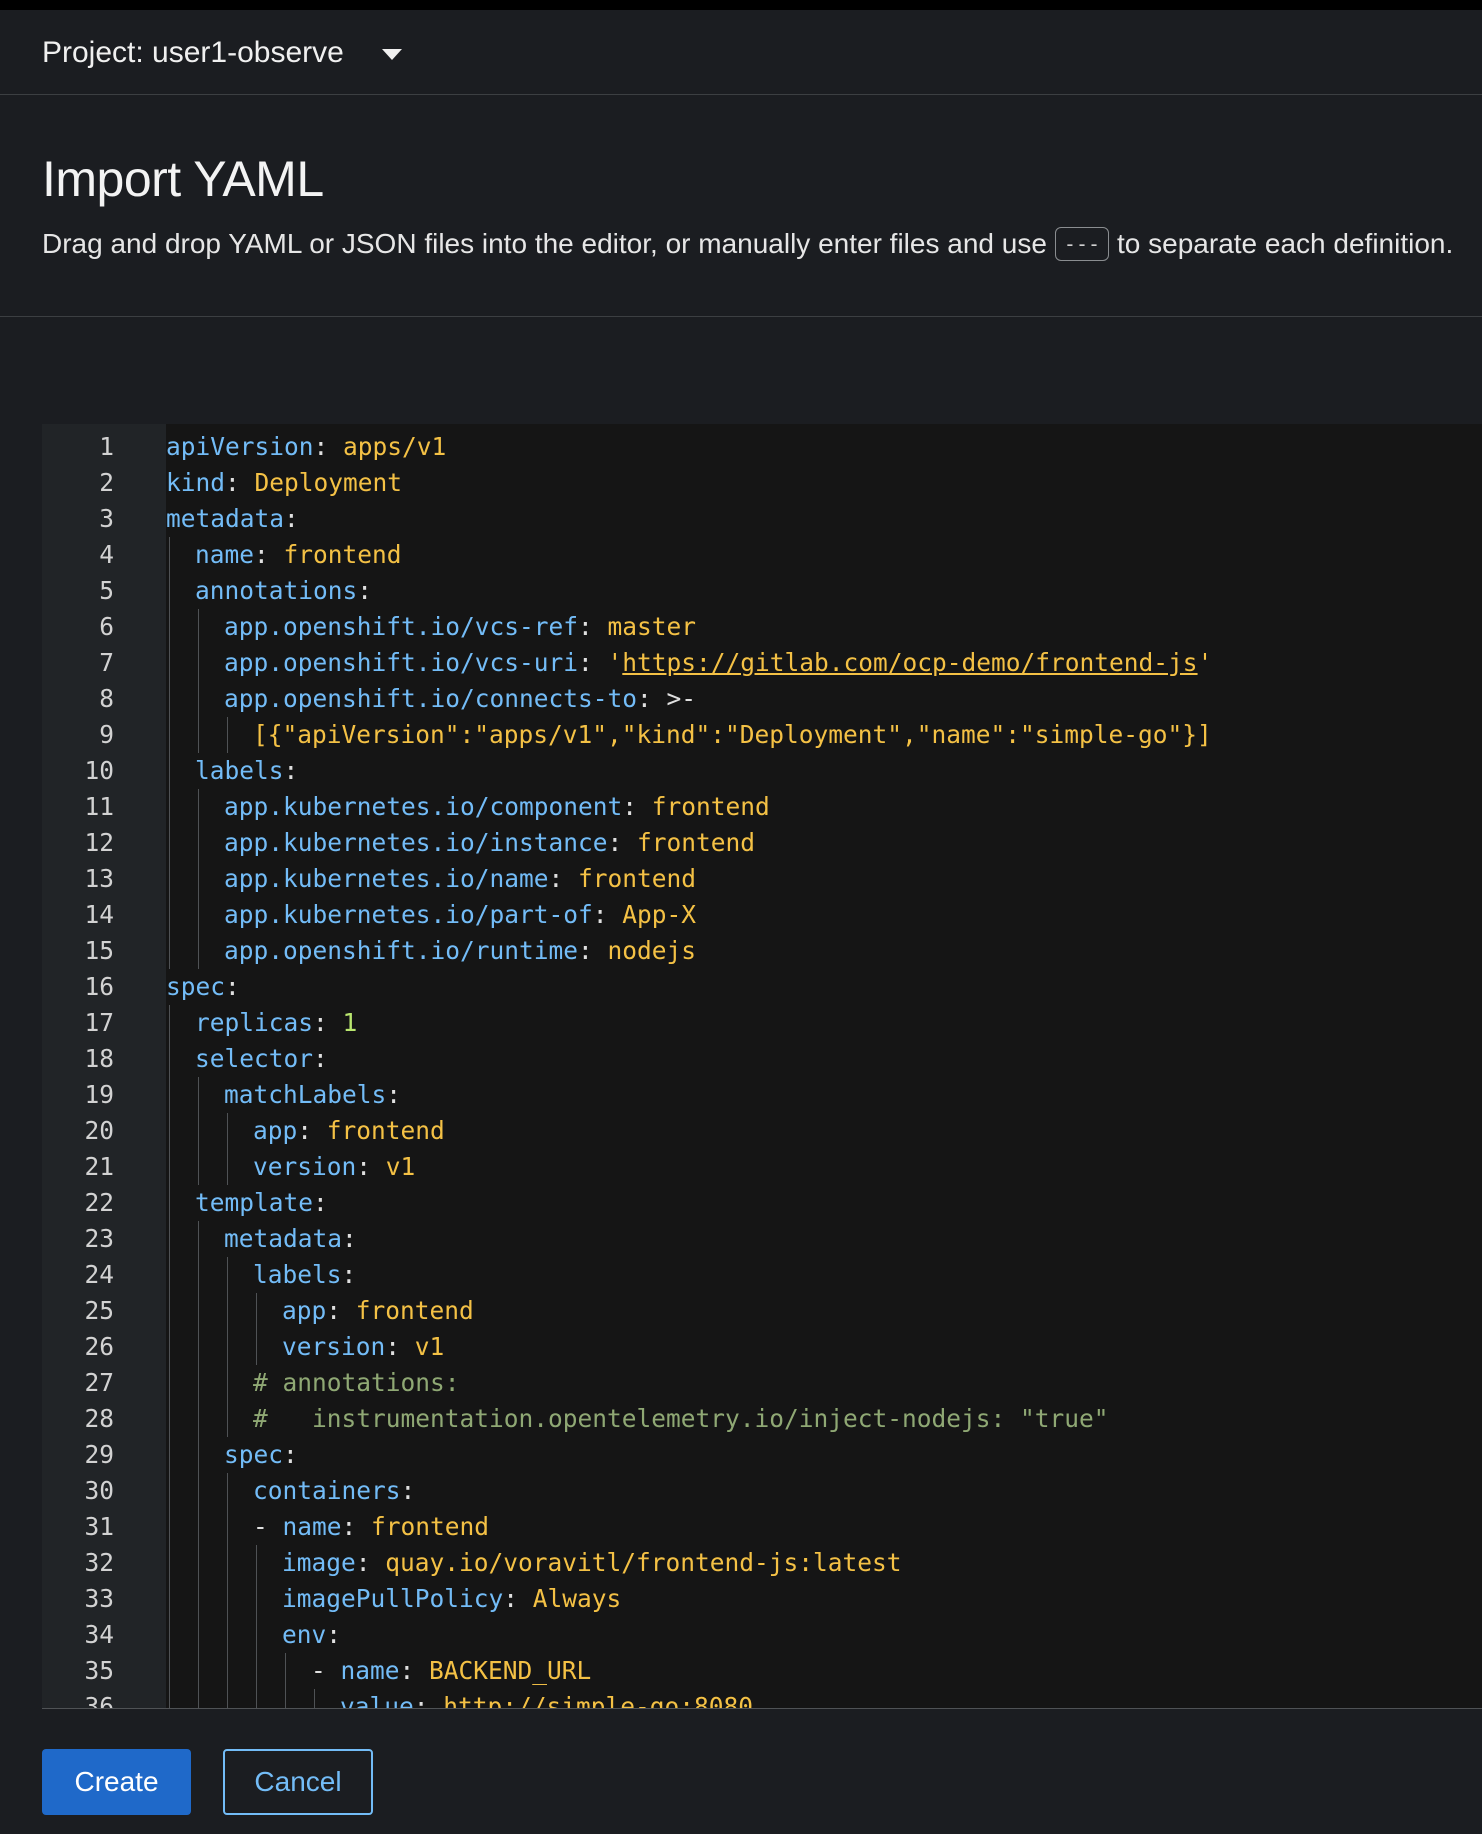 This screenshot has height=1834, width=1482. I want to click on code-line: 12 app.kubernetes.io/instance: frontend, so click(762, 843).